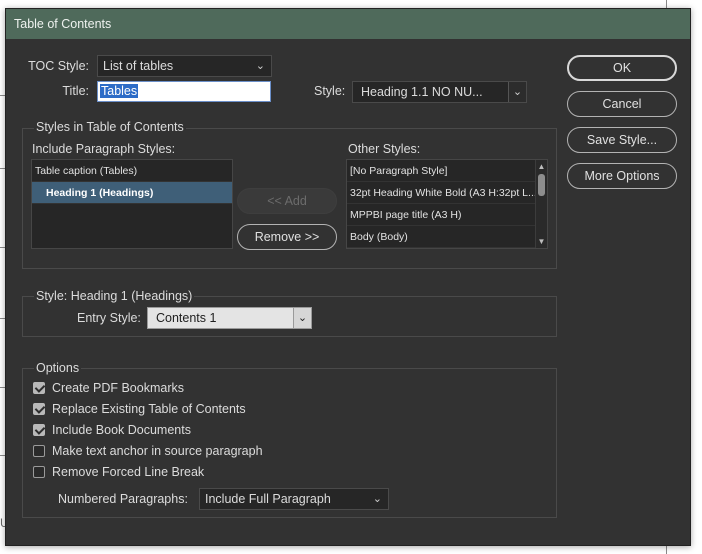 The height and width of the screenshot is (554, 702). I want to click on checkbox-make-text-anchor, so click(39, 451).